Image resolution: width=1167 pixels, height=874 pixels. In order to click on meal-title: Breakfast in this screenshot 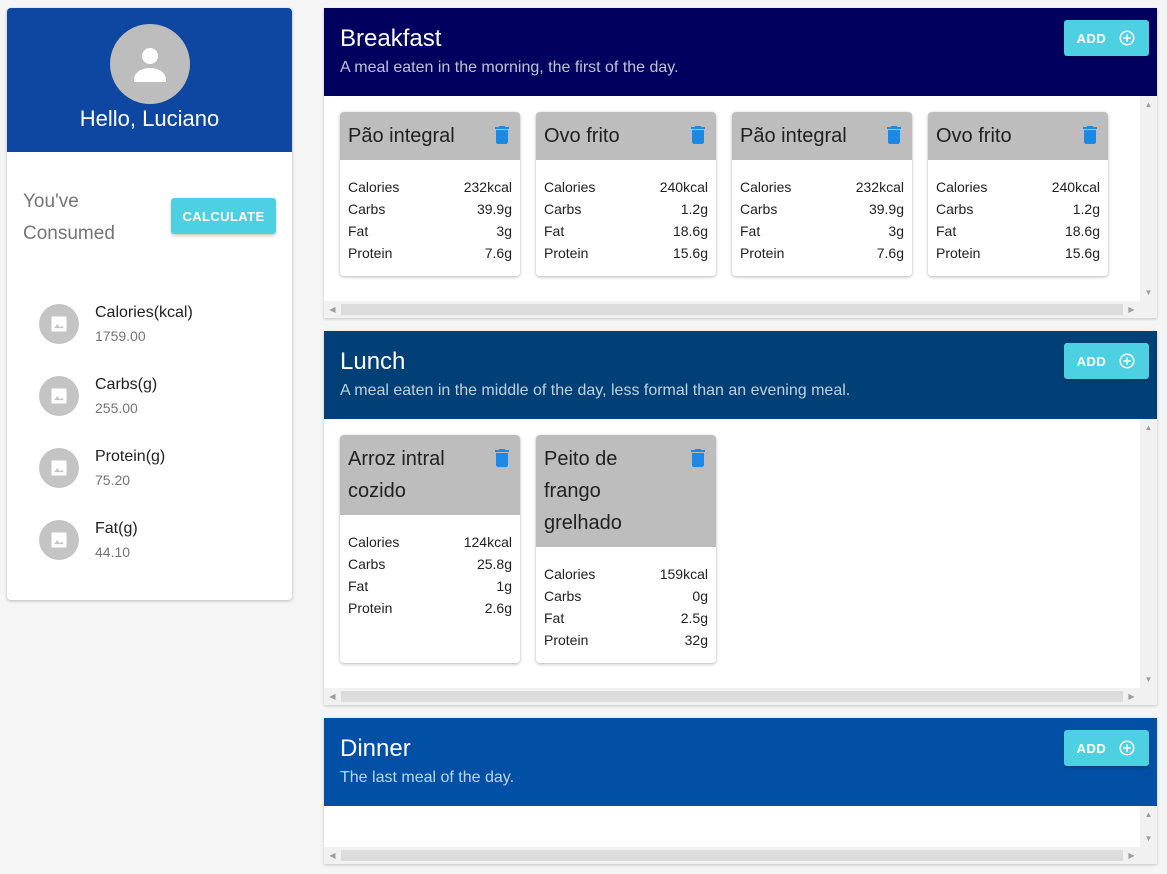, I will do `click(391, 38)`.